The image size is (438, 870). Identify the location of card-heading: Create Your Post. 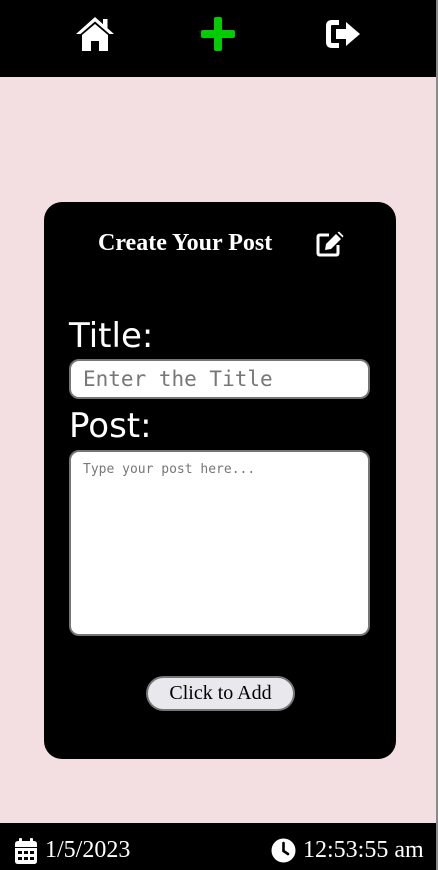
(185, 243).